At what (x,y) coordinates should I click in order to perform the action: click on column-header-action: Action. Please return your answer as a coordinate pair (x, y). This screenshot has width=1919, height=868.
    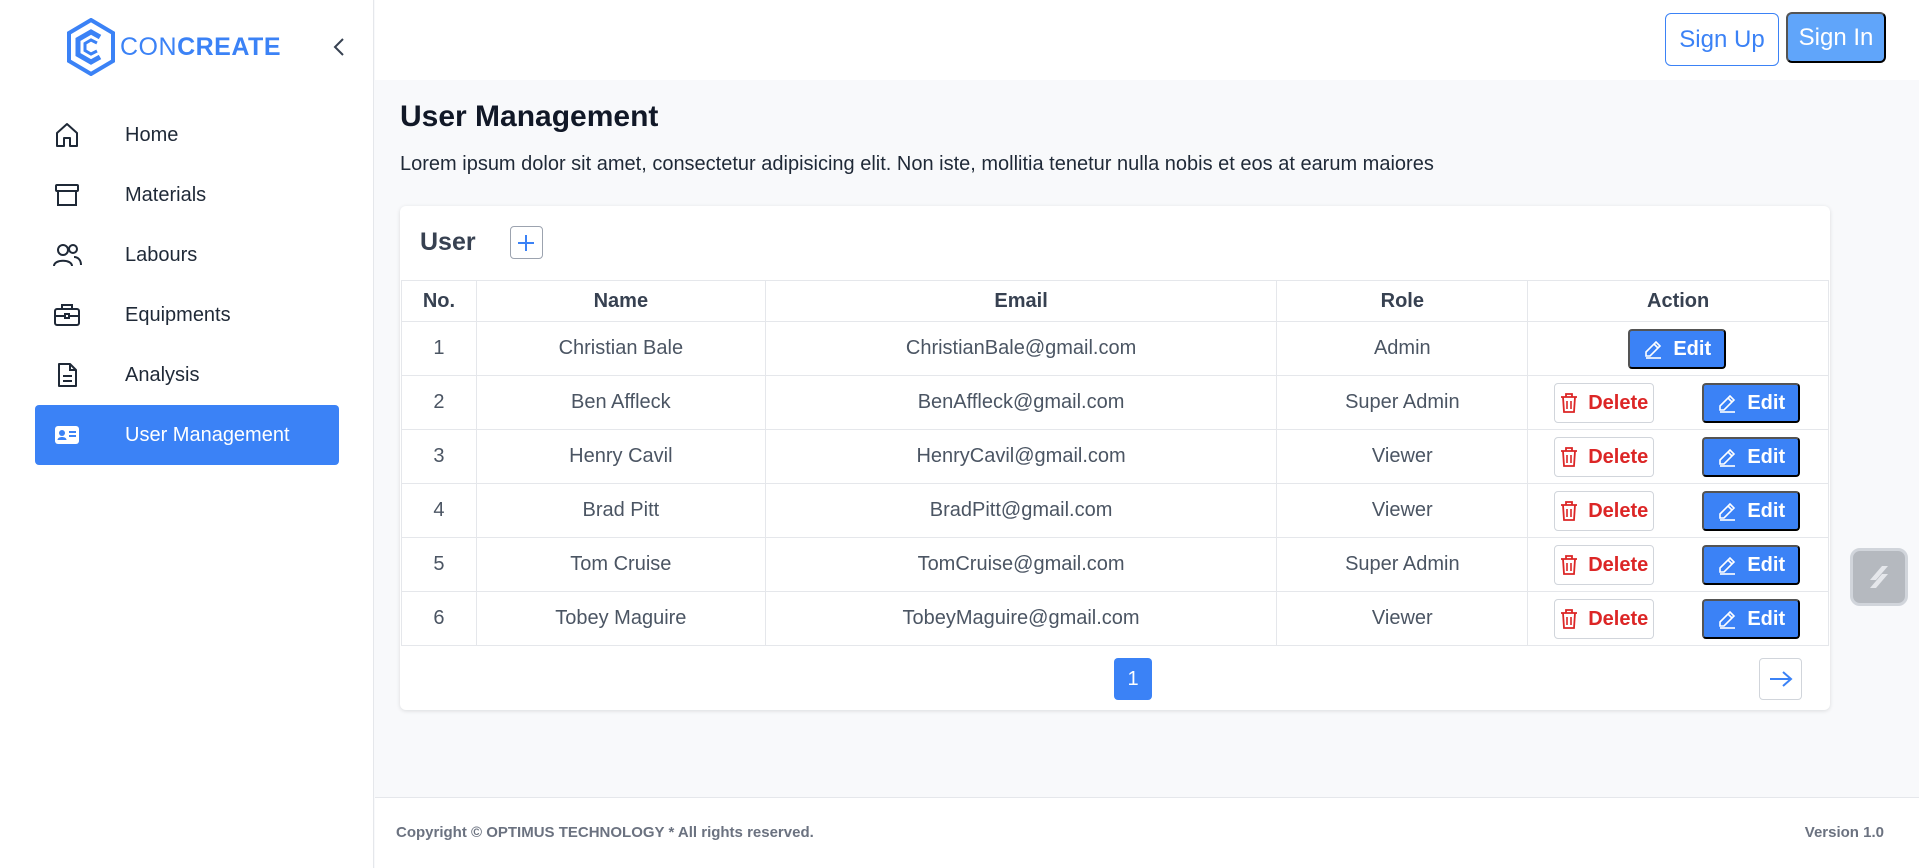
    Looking at the image, I should click on (1678, 301).